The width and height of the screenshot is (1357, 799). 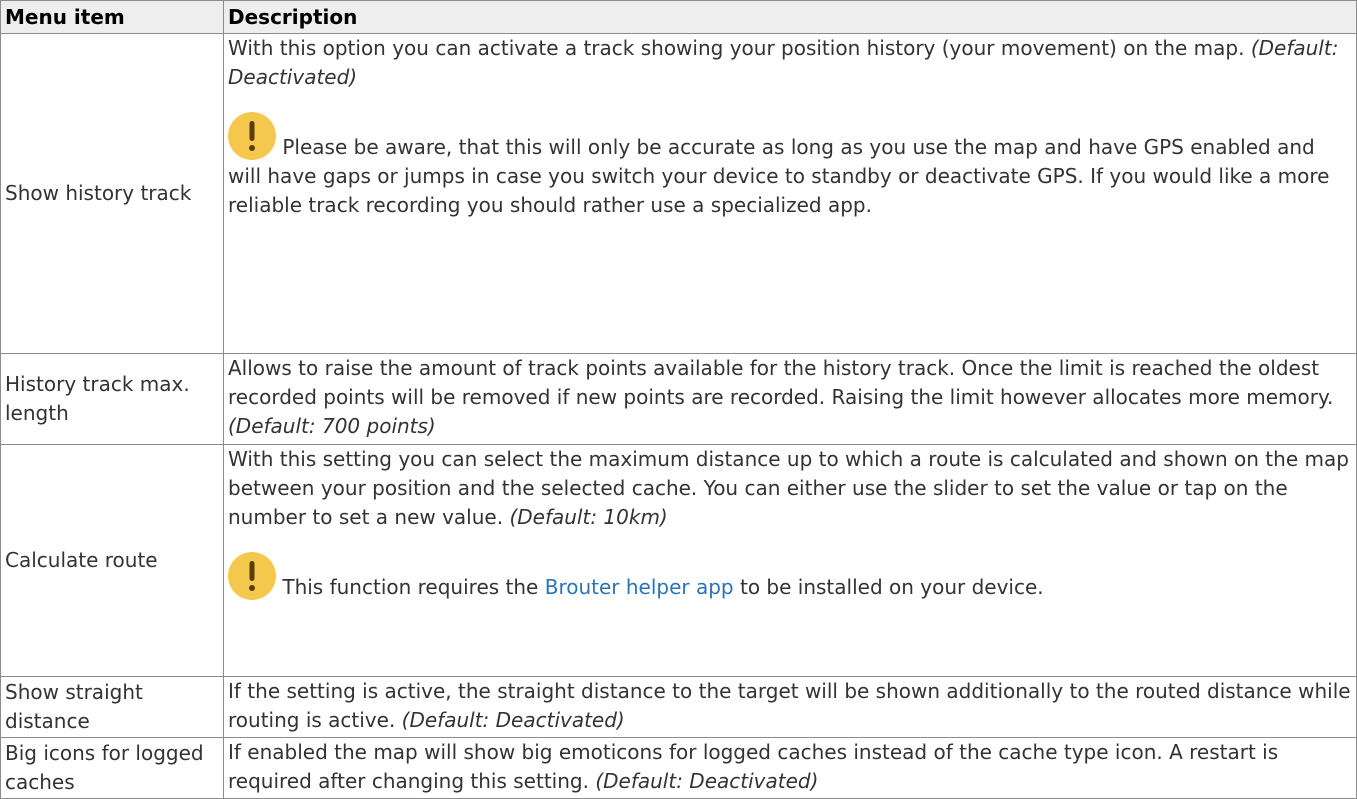 I want to click on menu-item-cell: History track max. length, so click(x=112, y=399).